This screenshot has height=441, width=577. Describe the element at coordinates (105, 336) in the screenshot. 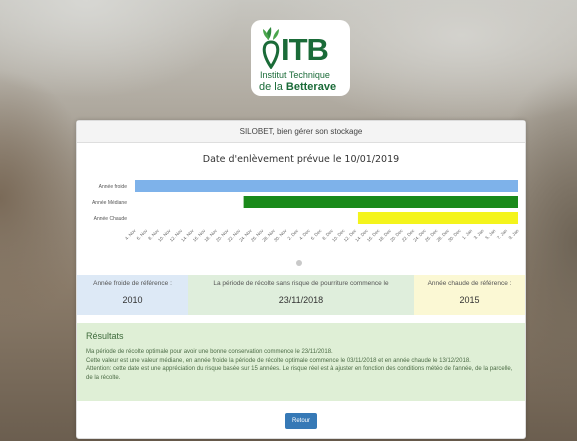

I see `results-title: Résultats` at that location.